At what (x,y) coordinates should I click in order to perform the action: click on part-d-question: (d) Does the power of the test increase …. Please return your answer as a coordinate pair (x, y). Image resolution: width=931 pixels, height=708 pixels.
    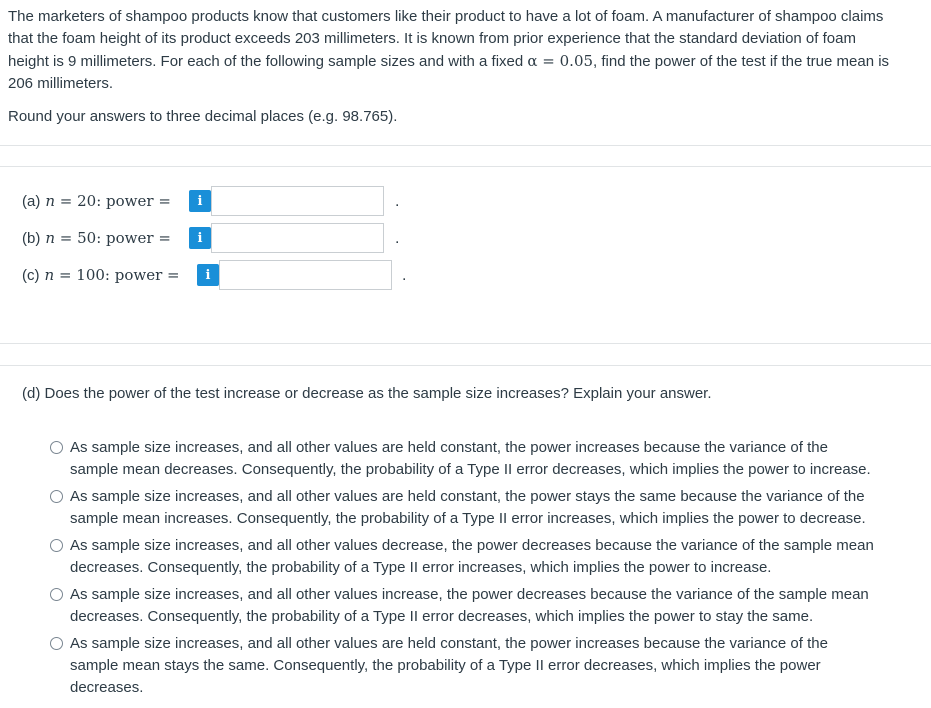
    Looking at the image, I should click on (367, 393).